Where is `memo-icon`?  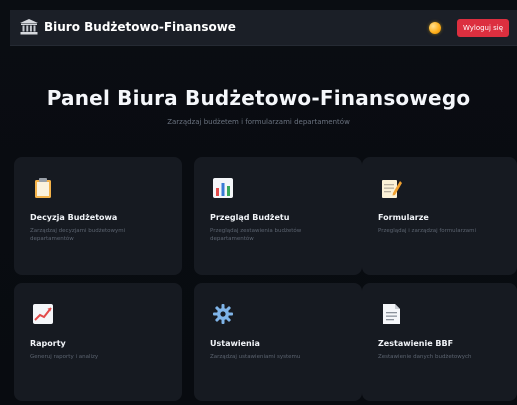 memo-icon is located at coordinates (392, 189).